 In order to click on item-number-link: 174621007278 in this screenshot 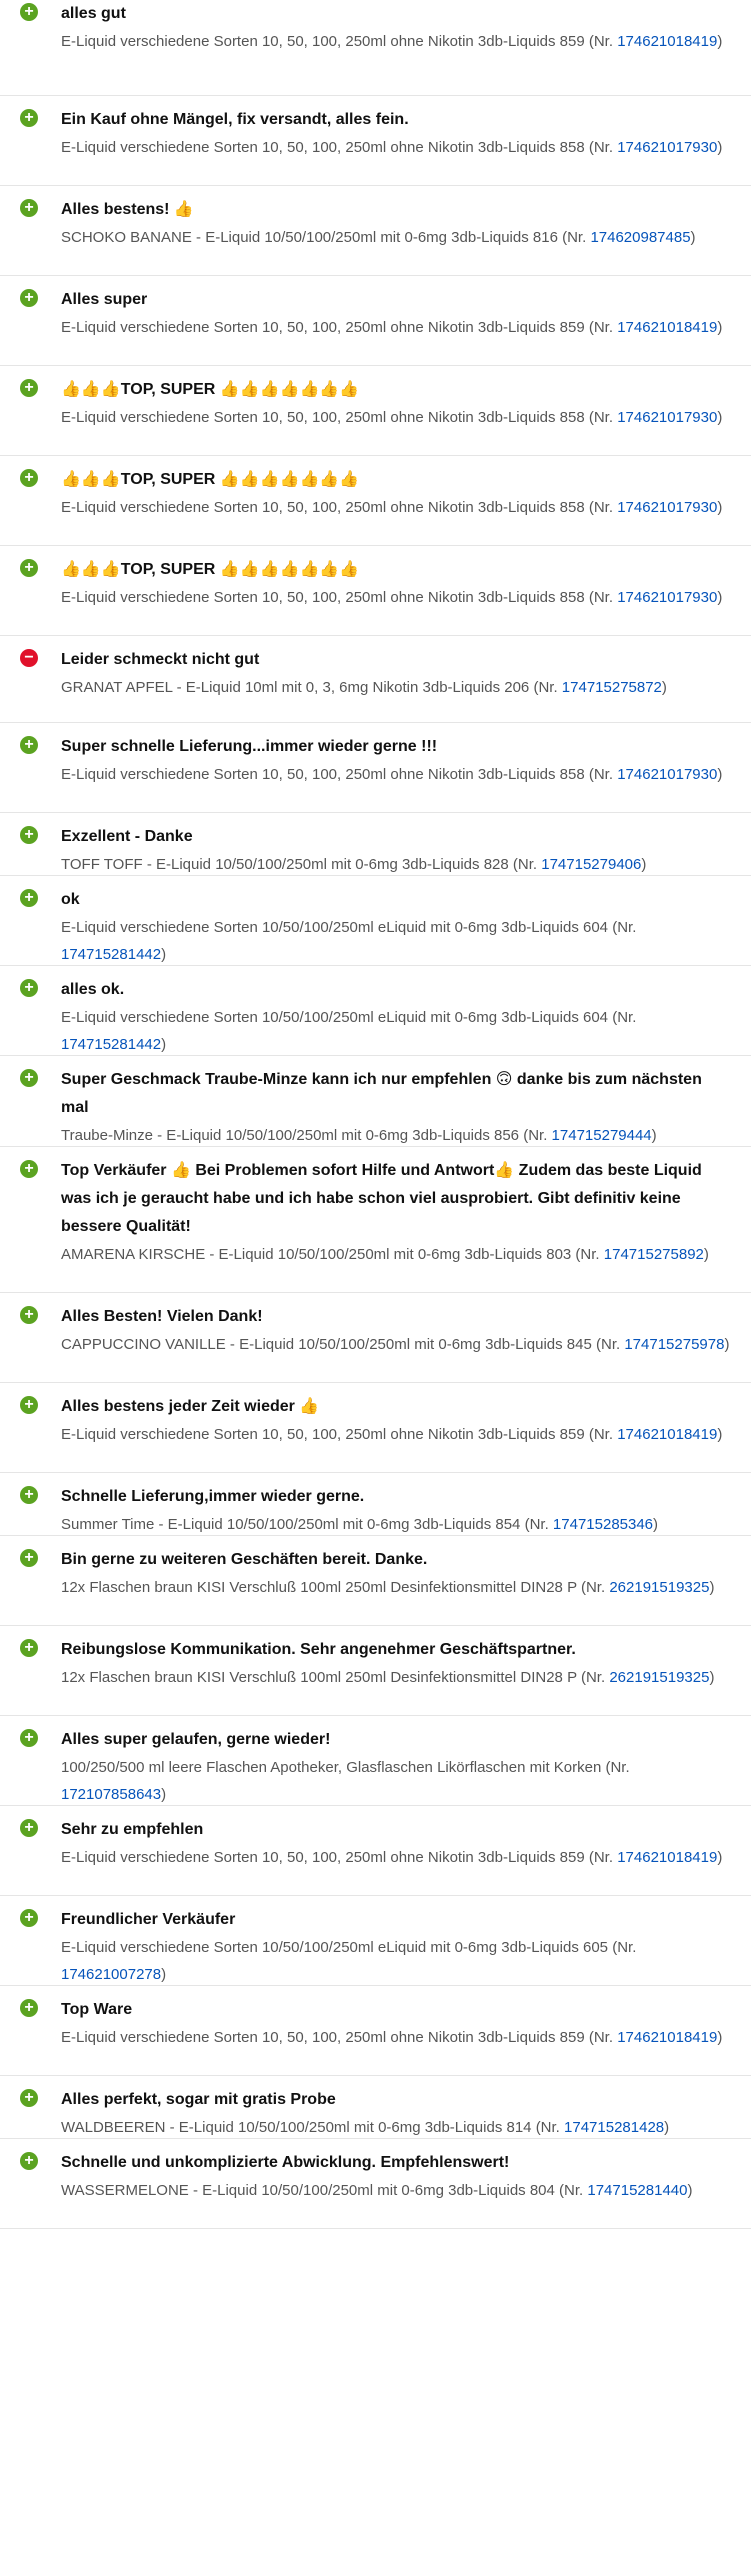, I will do `click(111, 1974)`.